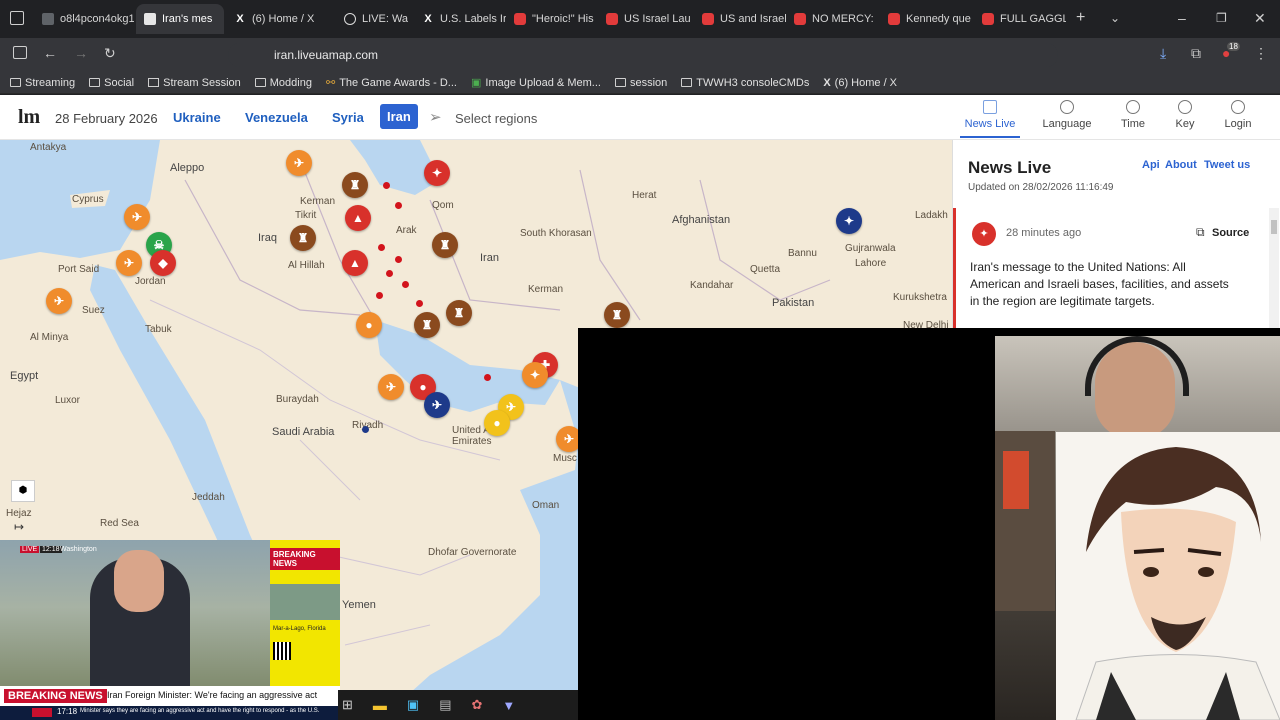 This screenshot has height=720, width=1280. Describe the element at coordinates (1221, 18) in the screenshot. I see `restore-icon: ❐` at that location.